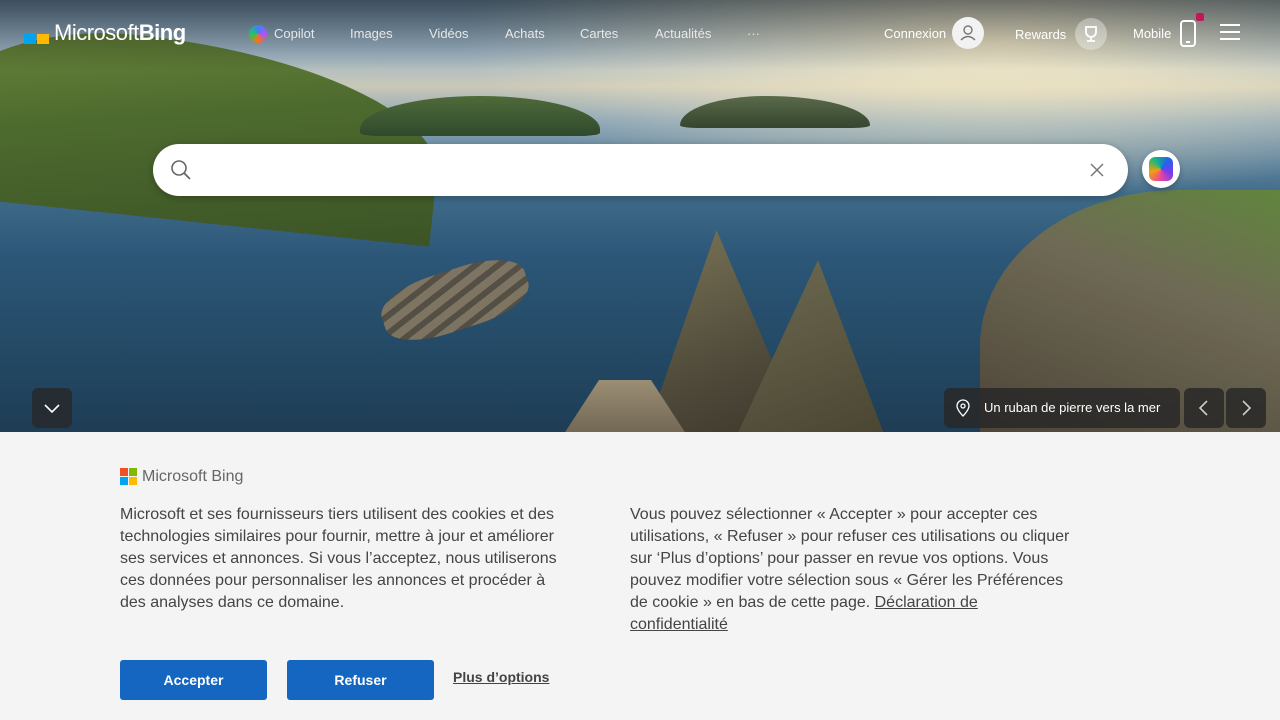 This screenshot has height=720, width=1280. Describe the element at coordinates (1200, 17) in the screenshot. I see `notification-badge` at that location.